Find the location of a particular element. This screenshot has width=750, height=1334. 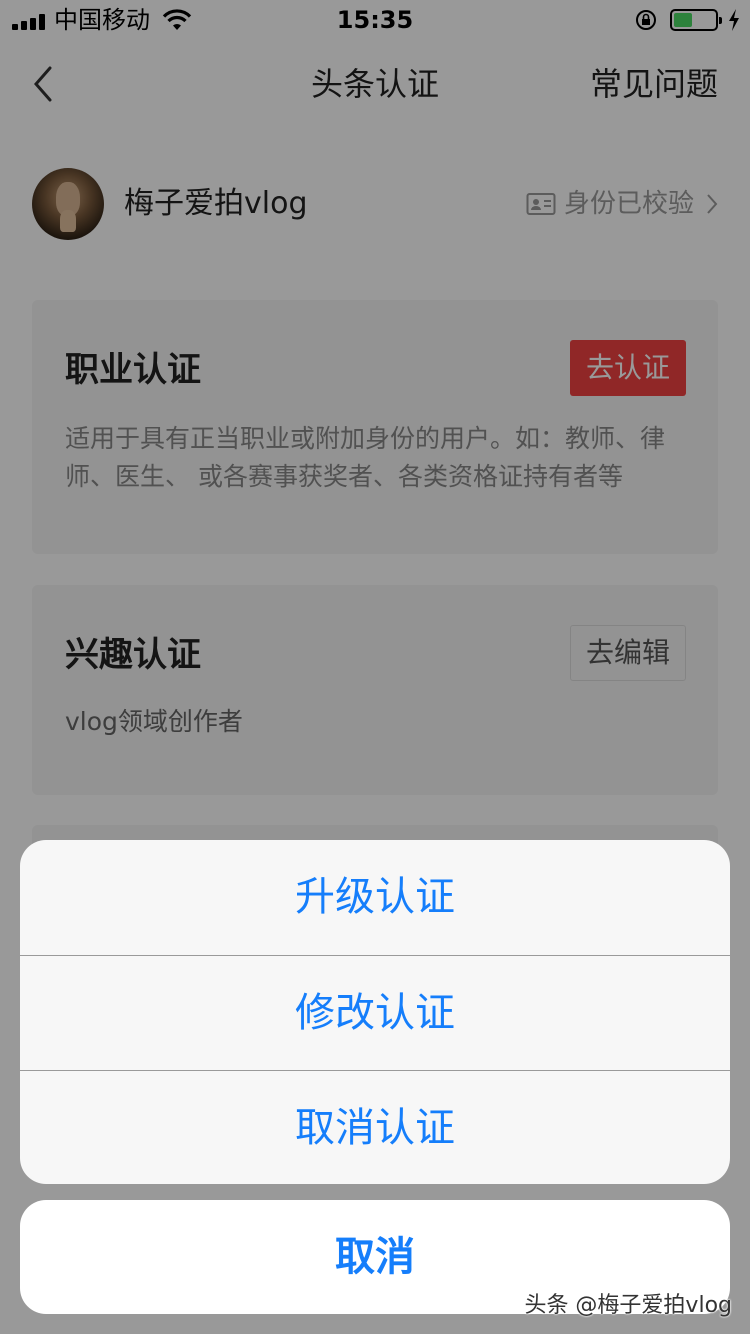

modify-verification-option: 修改认证 is located at coordinates (375, 1012).